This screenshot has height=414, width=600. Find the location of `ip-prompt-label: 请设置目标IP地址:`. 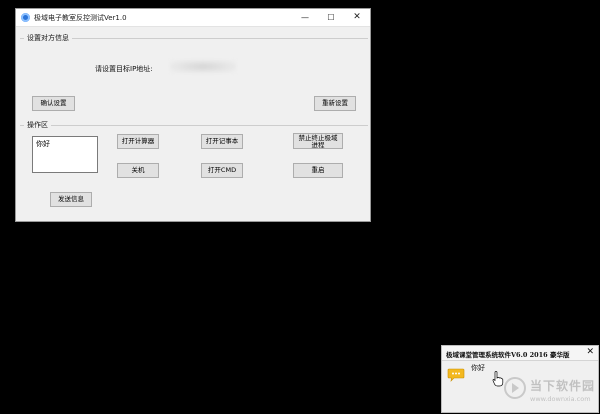

ip-prompt-label: 请设置目标IP地址: is located at coordinates (124, 69).